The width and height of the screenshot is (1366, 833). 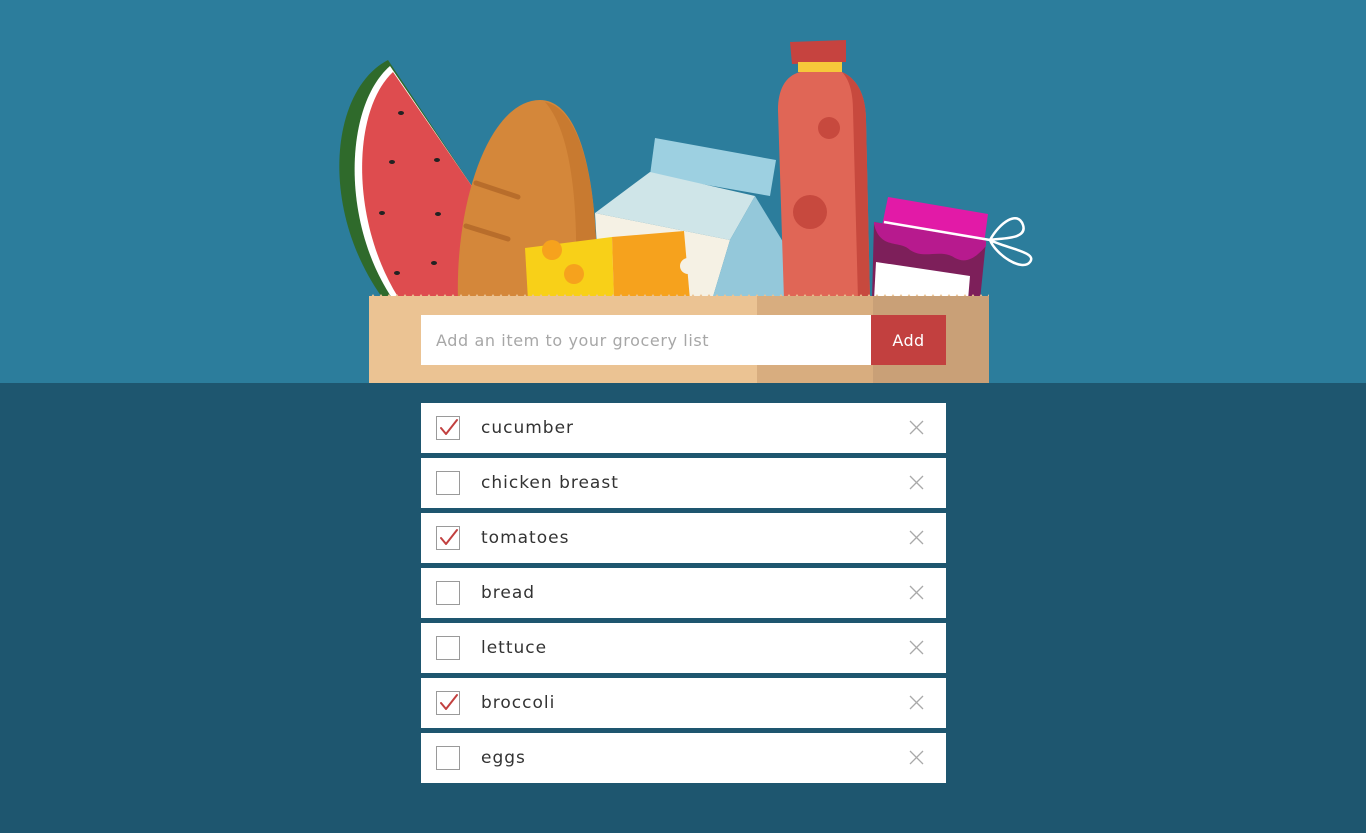 What do you see at coordinates (550, 483) in the screenshot?
I see `item-label: chicken breast` at bounding box center [550, 483].